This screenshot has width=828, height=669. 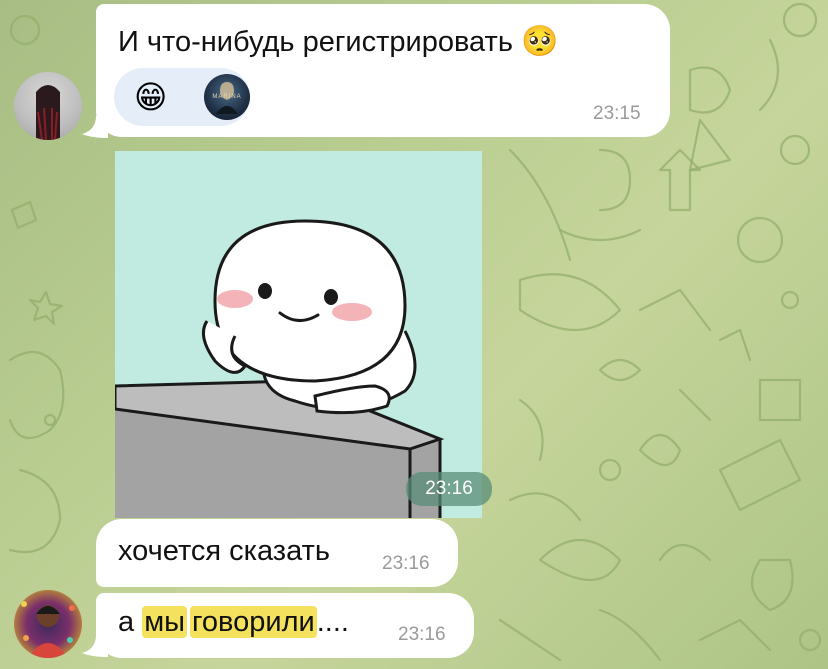 I want to click on highlighted-word: говорили, so click(x=253, y=622).